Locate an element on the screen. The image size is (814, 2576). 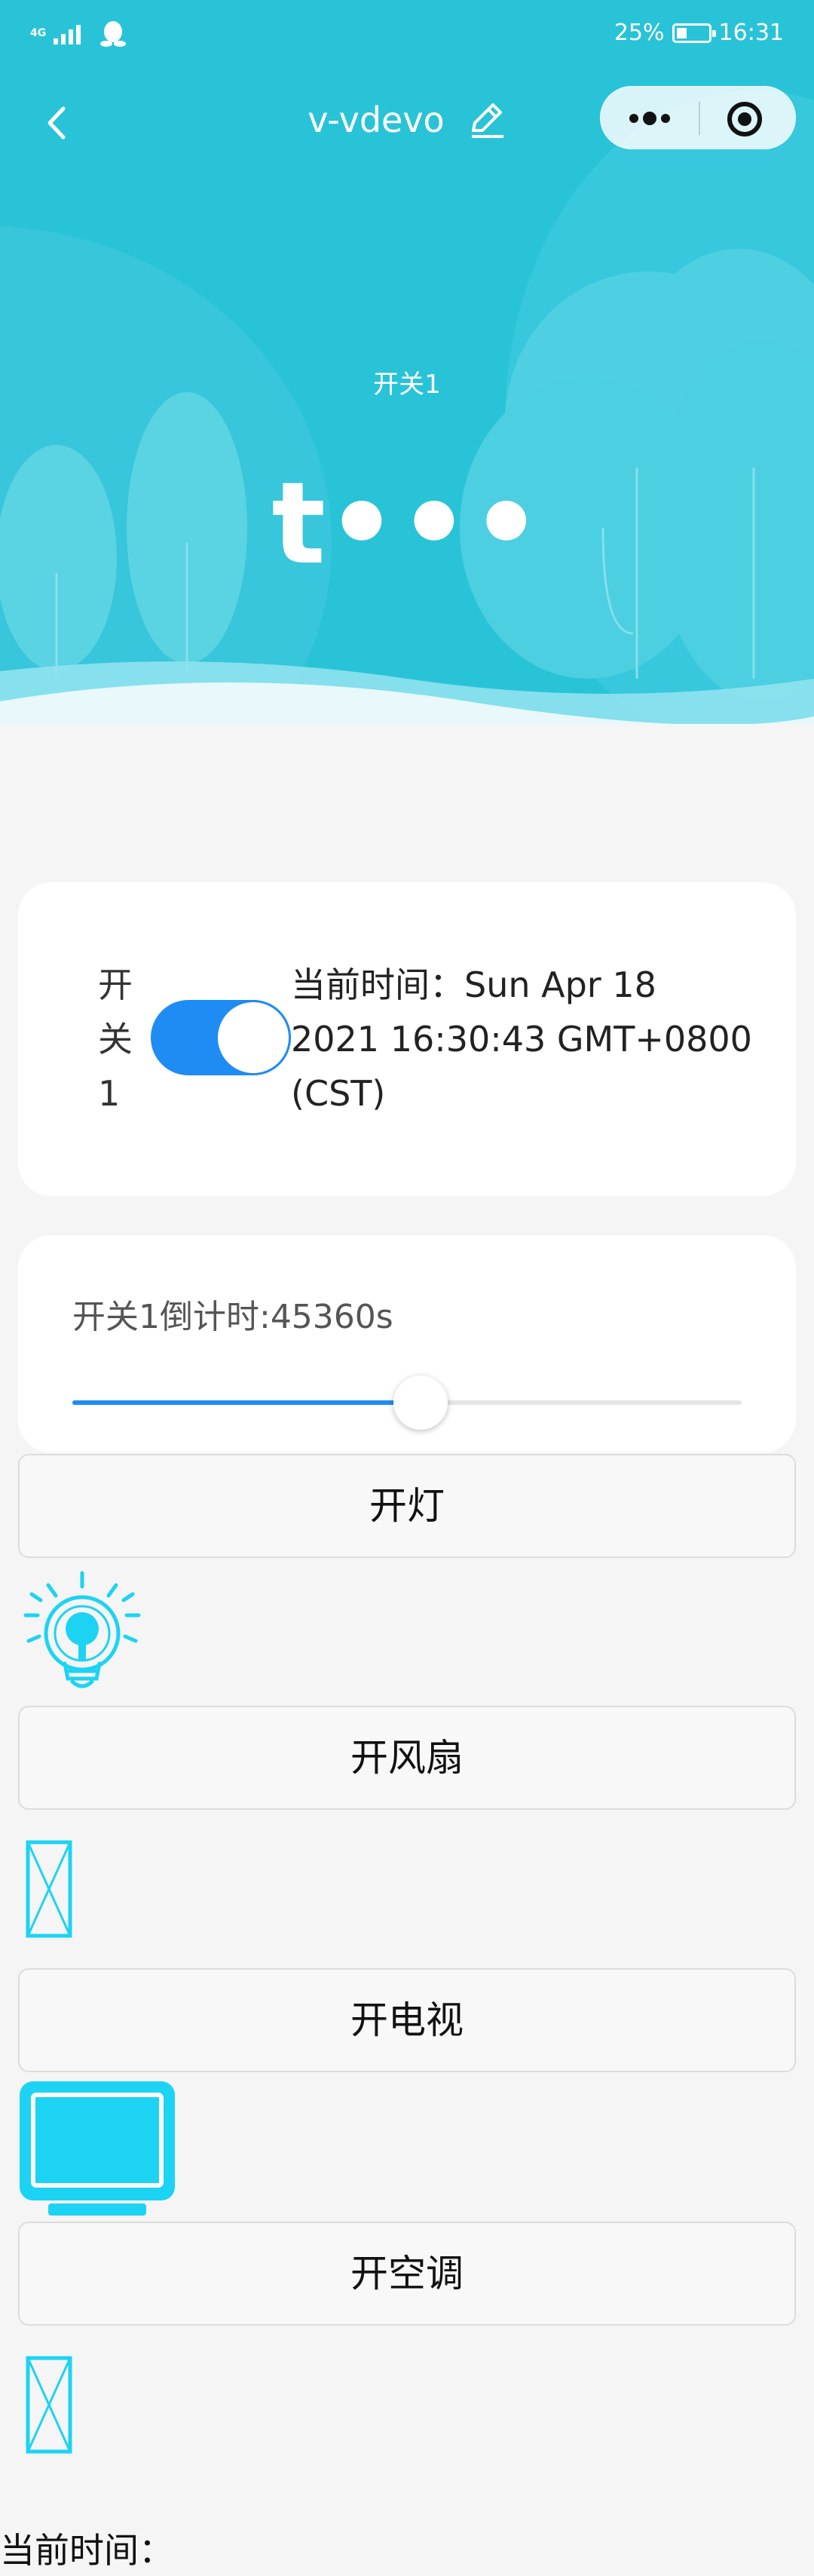
slider-fill is located at coordinates (246, 1402).